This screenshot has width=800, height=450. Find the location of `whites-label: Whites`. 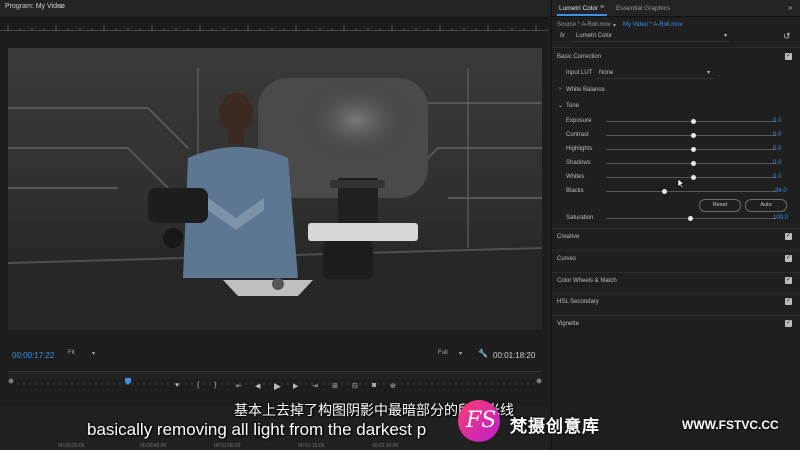

whites-label: Whites is located at coordinates (575, 177).